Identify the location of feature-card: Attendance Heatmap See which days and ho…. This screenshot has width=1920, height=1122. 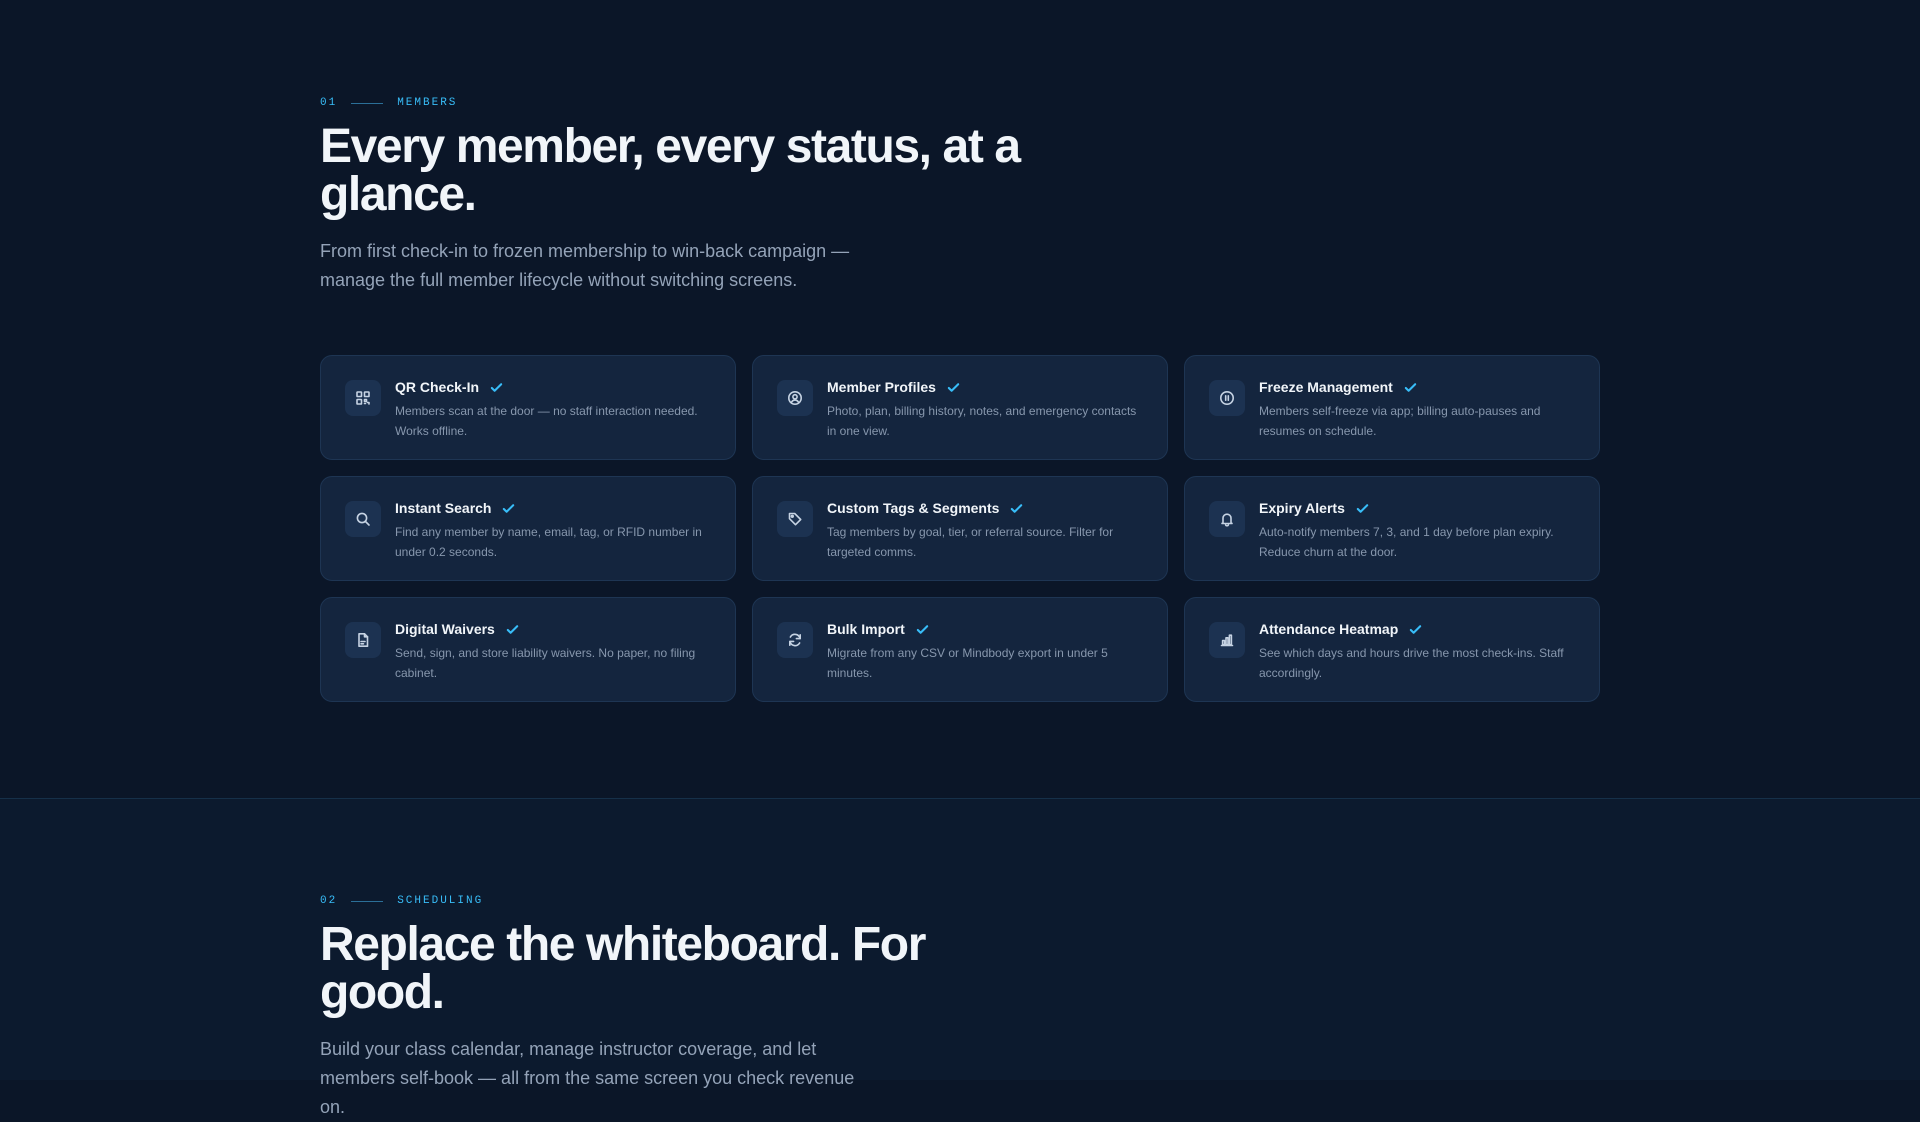
(1392, 649).